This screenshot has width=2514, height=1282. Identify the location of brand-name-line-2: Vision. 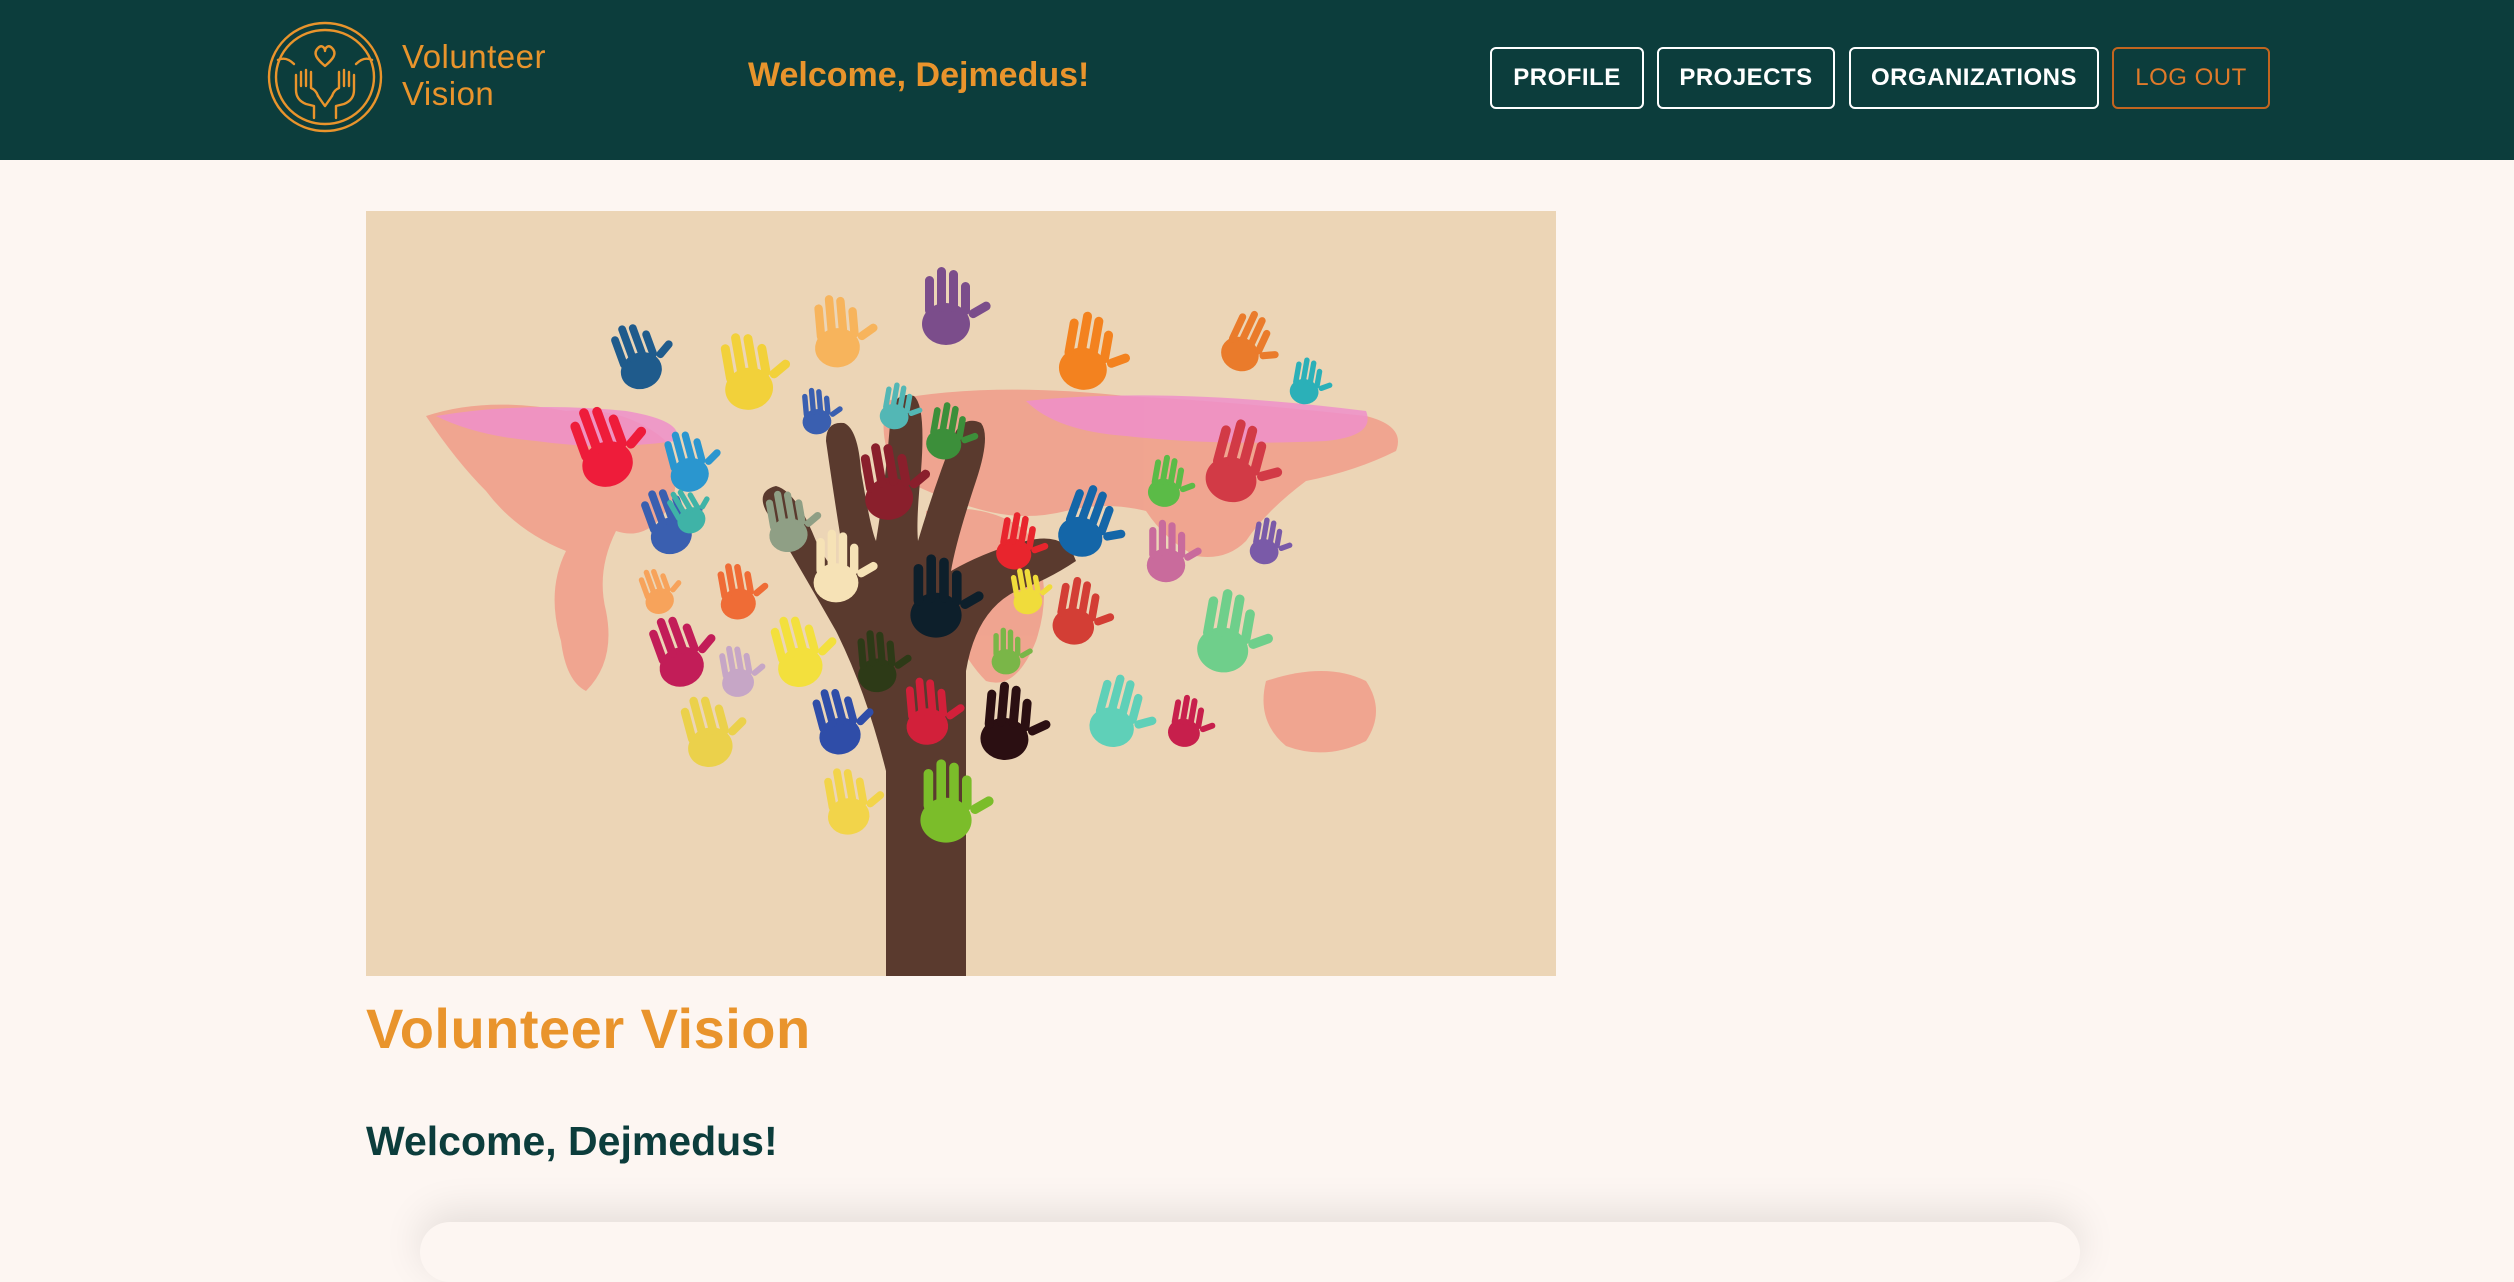
(448, 93).